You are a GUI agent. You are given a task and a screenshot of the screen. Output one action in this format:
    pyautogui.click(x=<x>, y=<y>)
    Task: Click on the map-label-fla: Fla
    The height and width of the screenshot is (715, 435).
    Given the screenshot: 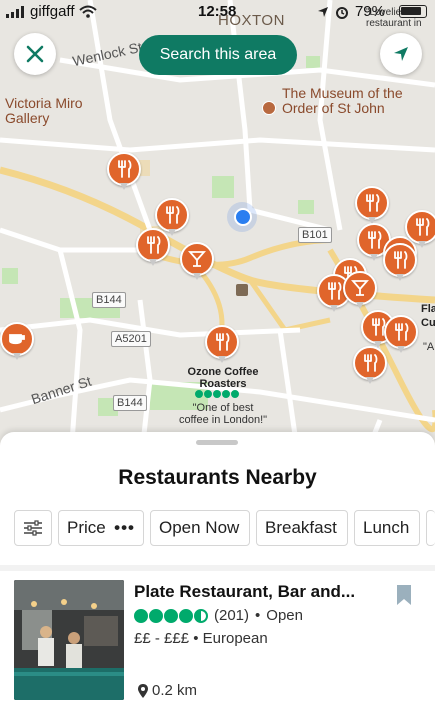 What is the action you would take?
    pyautogui.click(x=428, y=309)
    